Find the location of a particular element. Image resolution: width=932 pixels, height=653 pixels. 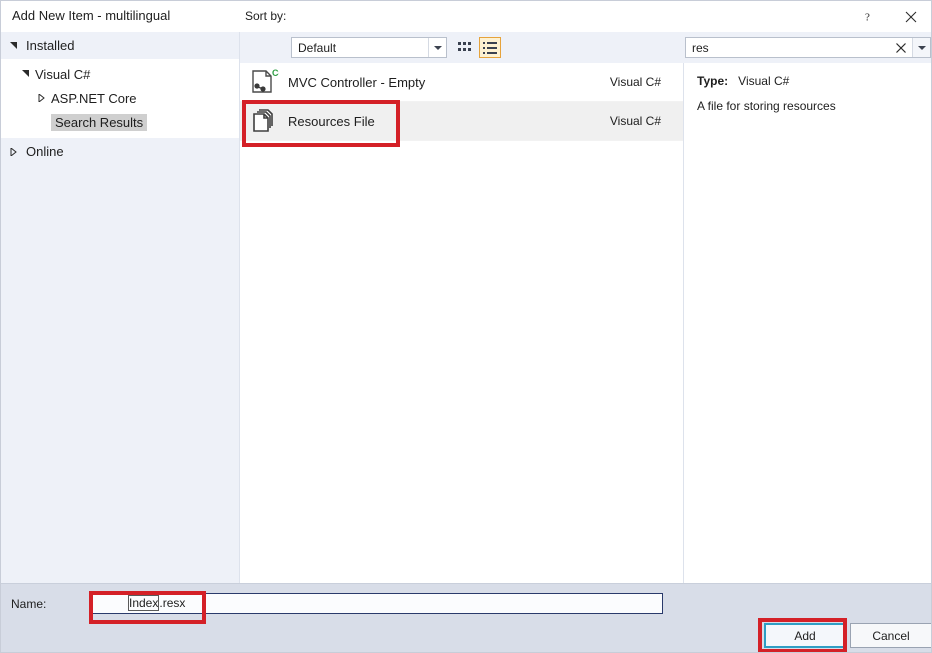

sidebar-item-visual-csharp-label: Visual C# is located at coordinates (63, 74).